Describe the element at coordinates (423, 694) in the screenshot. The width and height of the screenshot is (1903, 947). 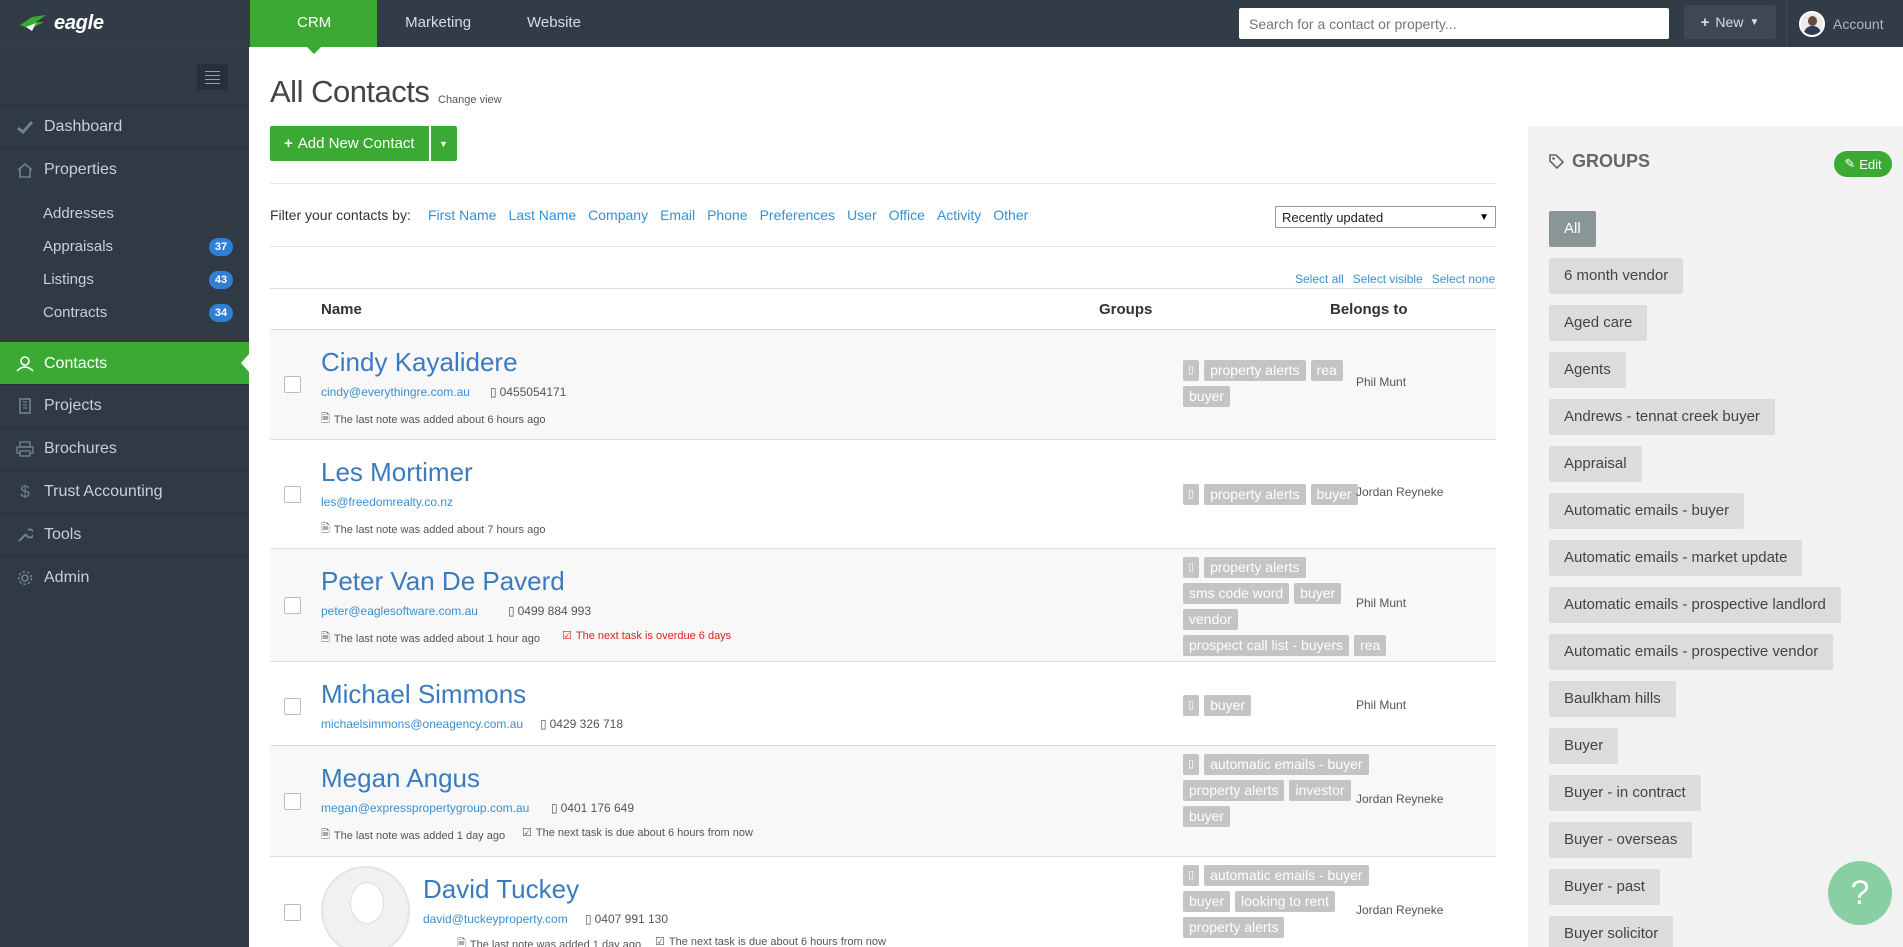
I see `contact-name-link: Michael Simmons` at that location.